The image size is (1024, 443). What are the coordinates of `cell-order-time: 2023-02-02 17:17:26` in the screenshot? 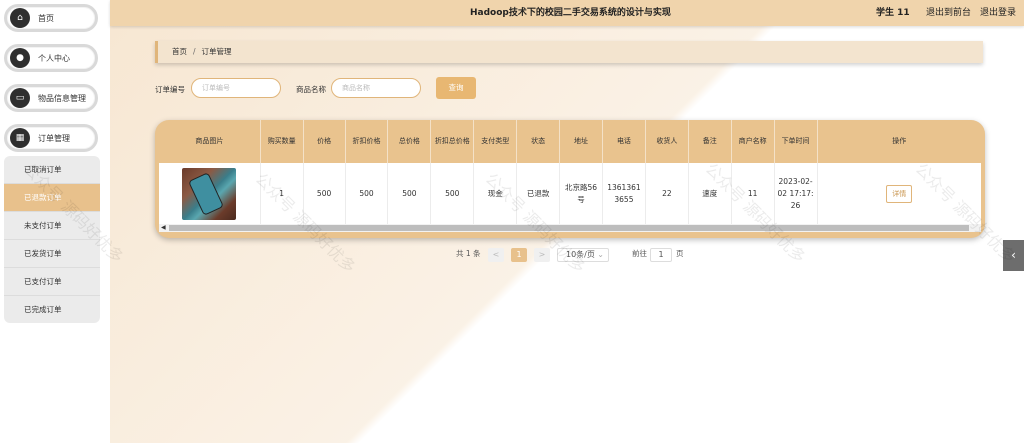 It's located at (796, 193).